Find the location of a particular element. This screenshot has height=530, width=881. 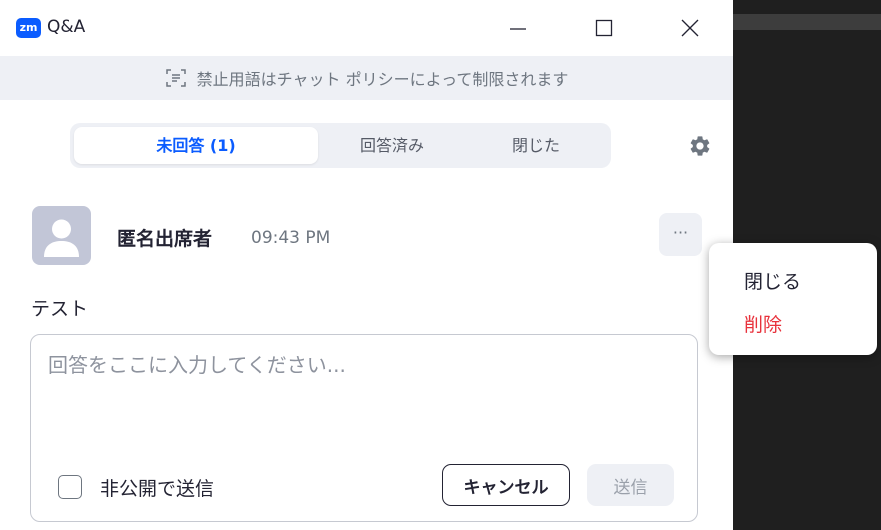

minimize-icon is located at coordinates (518, 29).